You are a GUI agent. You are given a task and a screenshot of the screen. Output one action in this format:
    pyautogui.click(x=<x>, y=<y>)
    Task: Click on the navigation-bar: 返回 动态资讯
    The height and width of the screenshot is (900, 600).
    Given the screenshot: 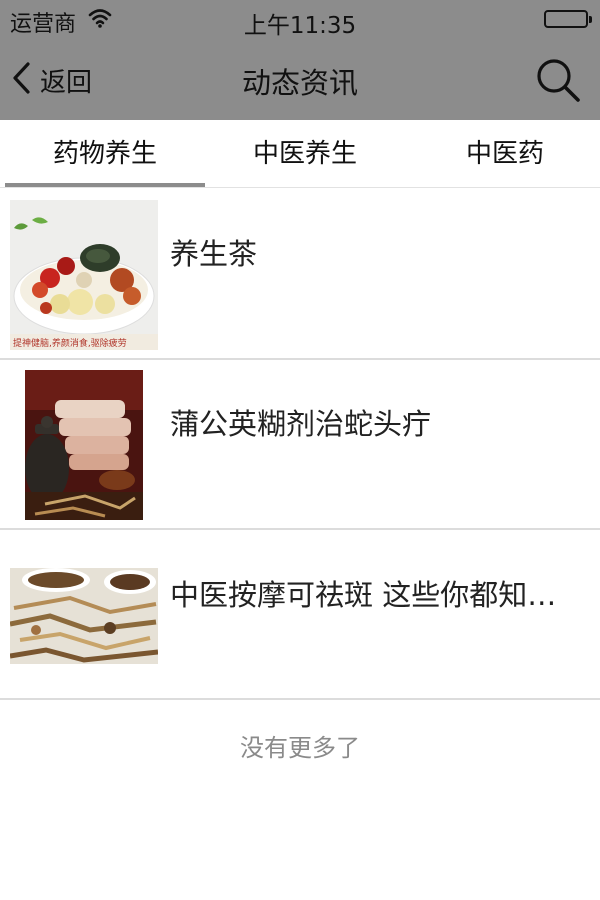 What is the action you would take?
    pyautogui.click(x=300, y=80)
    